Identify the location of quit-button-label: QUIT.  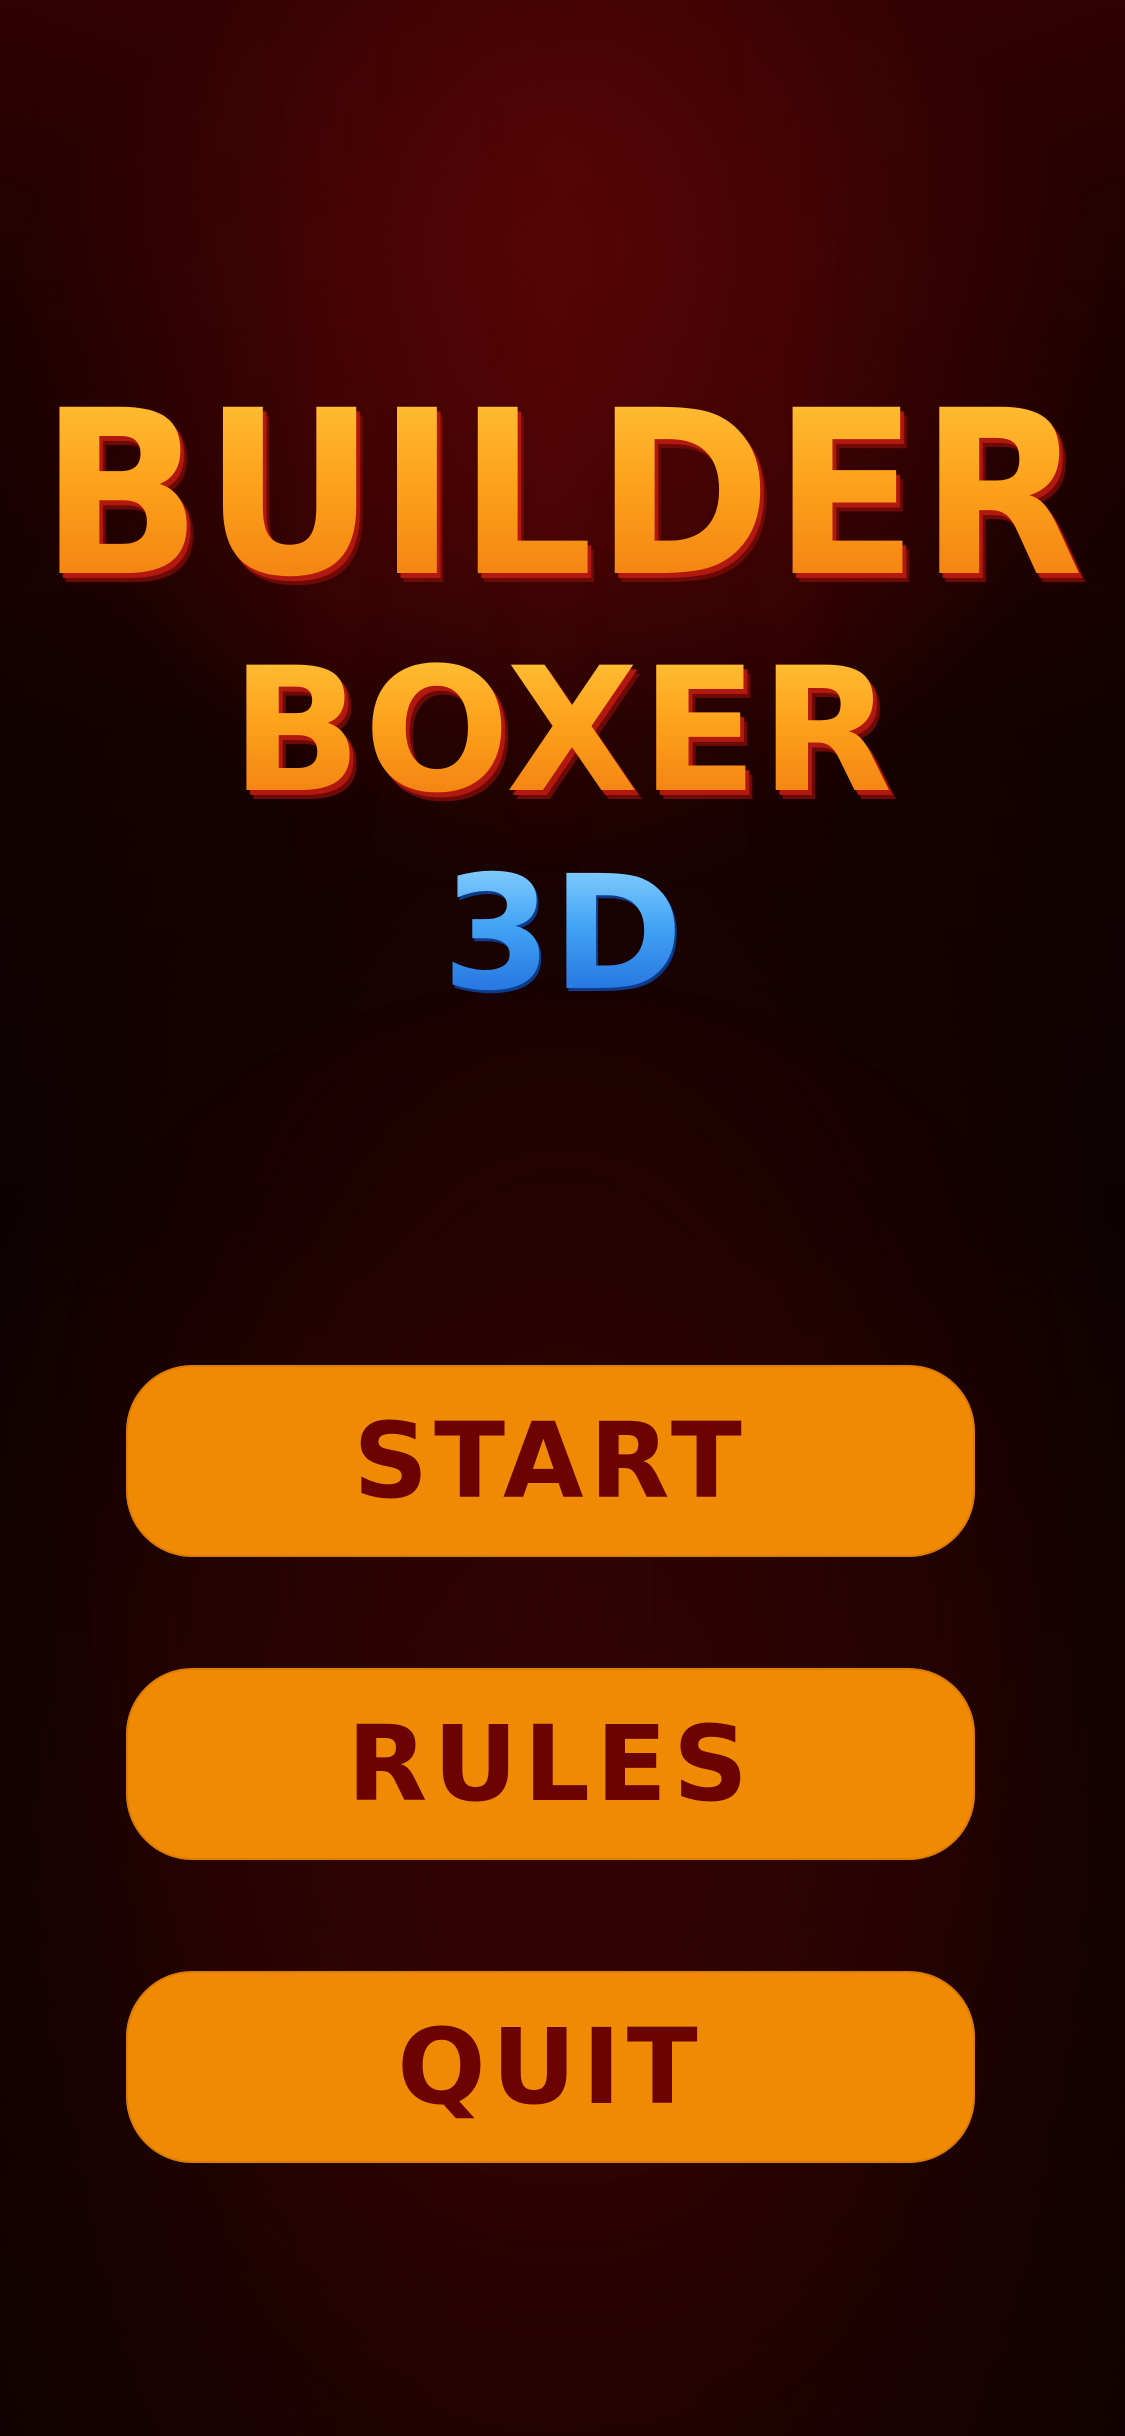
(550, 2067).